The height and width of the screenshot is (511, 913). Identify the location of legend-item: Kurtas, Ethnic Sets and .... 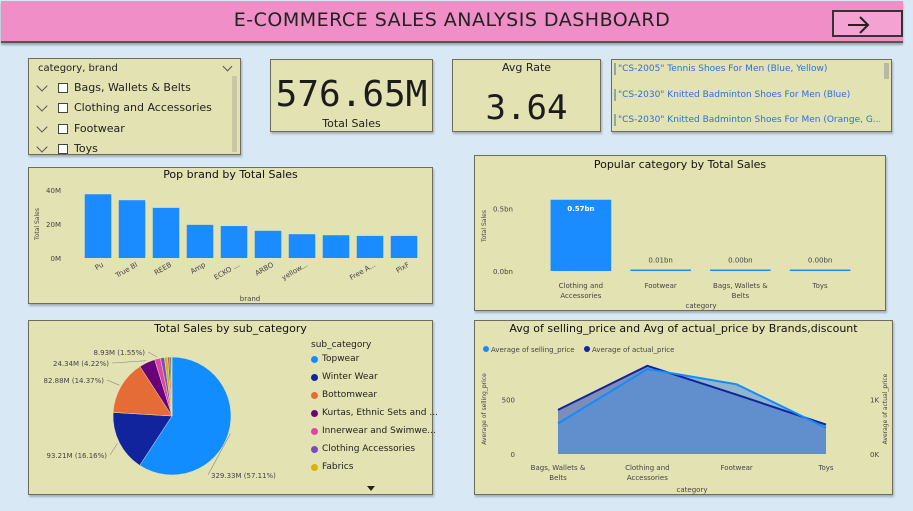
(374, 413).